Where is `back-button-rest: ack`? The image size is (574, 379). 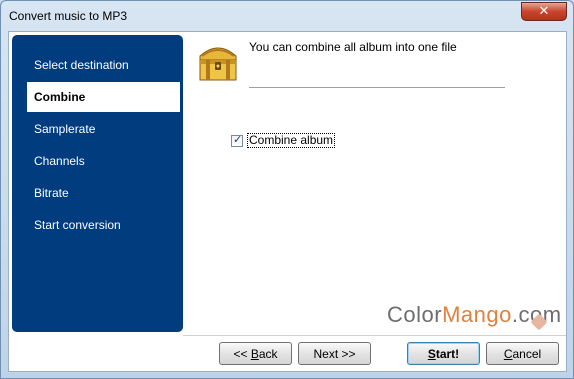
back-button-rest: ack is located at coordinates (268, 353).